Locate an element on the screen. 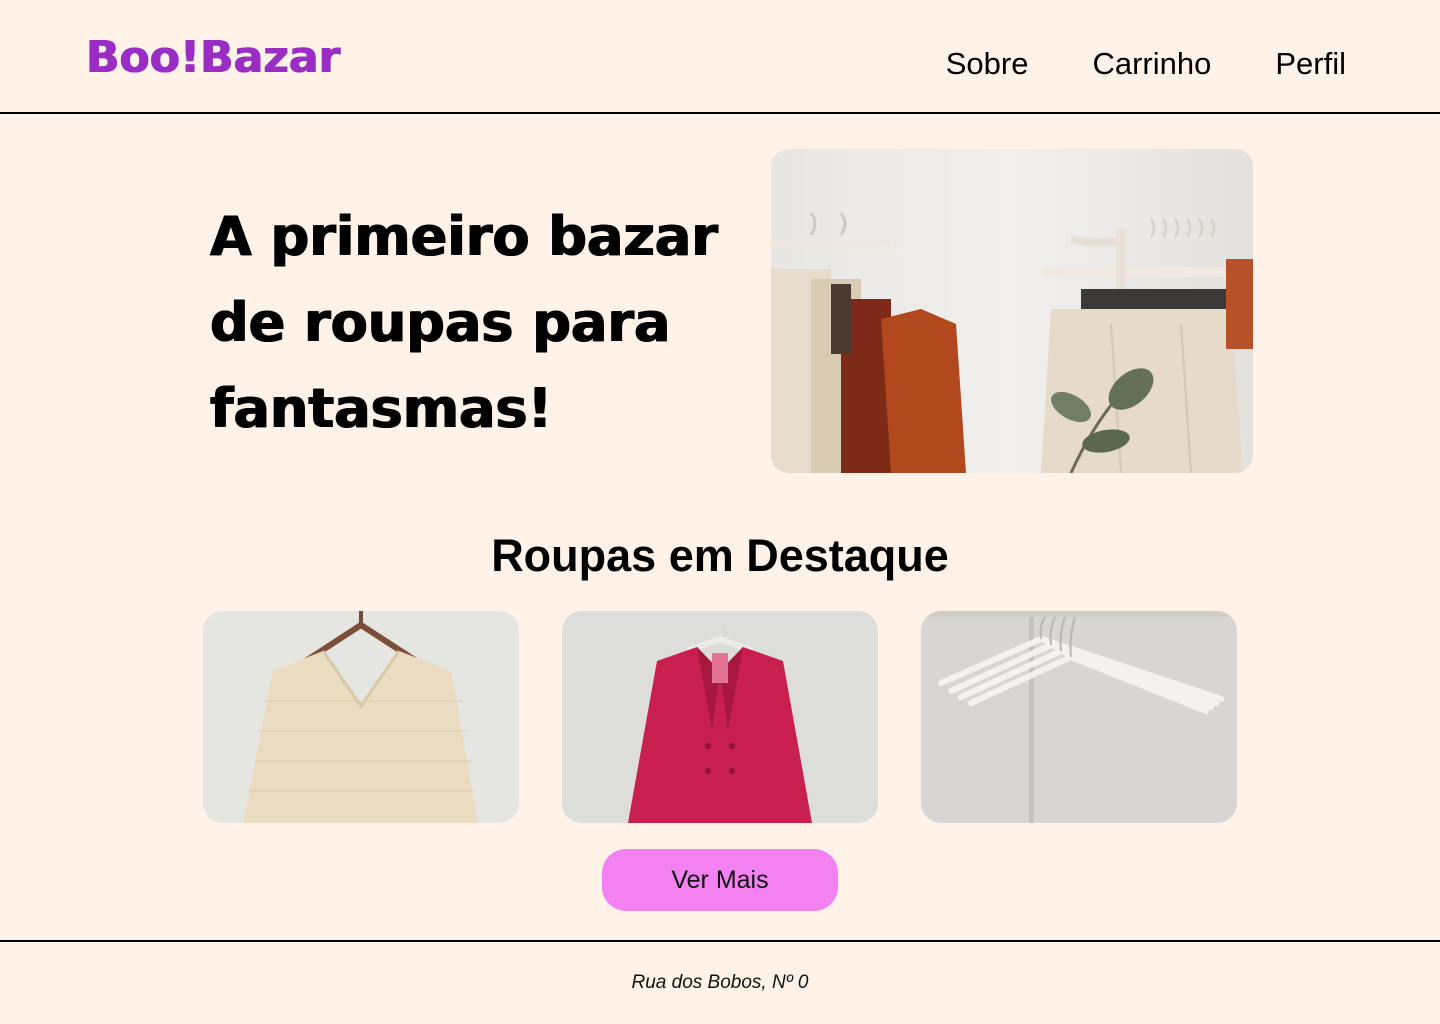  nav-link-perfil: Perfil is located at coordinates (1310, 64).